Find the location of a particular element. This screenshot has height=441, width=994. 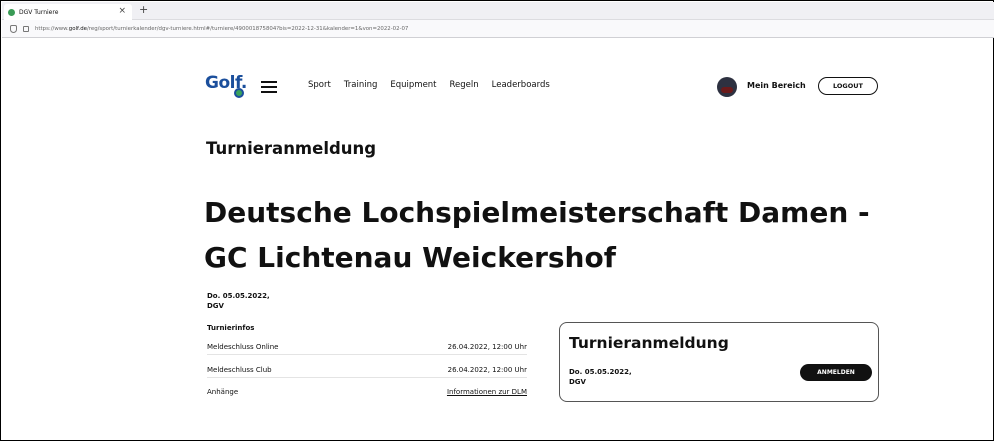

card-date-line: Do. 05.05.2022, is located at coordinates (600, 372).